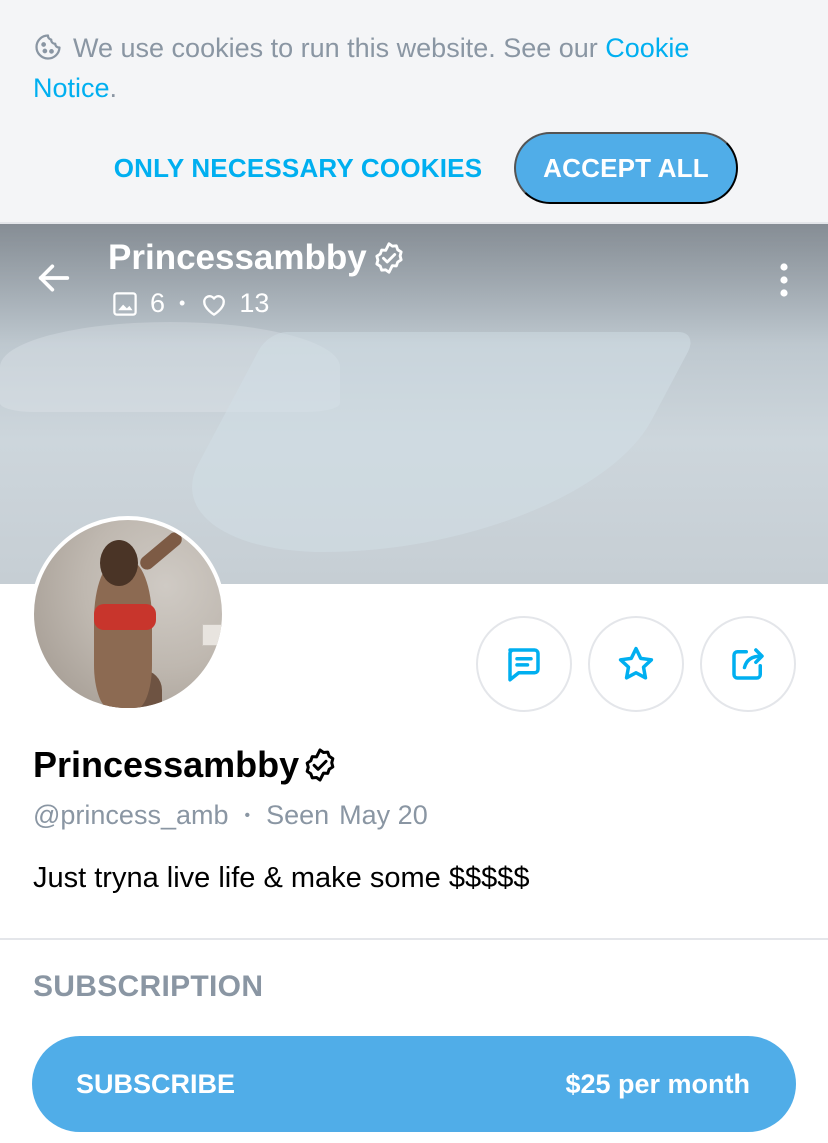  What do you see at coordinates (214, 305) in the screenshot?
I see `heart-icon` at bounding box center [214, 305].